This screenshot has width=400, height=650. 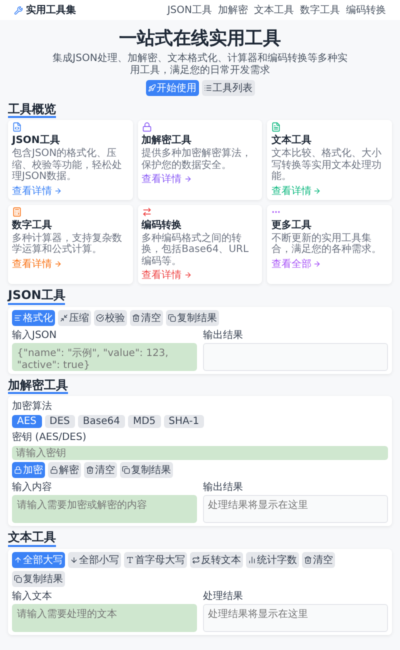 I want to click on nav-link: 文本工具, so click(x=274, y=10).